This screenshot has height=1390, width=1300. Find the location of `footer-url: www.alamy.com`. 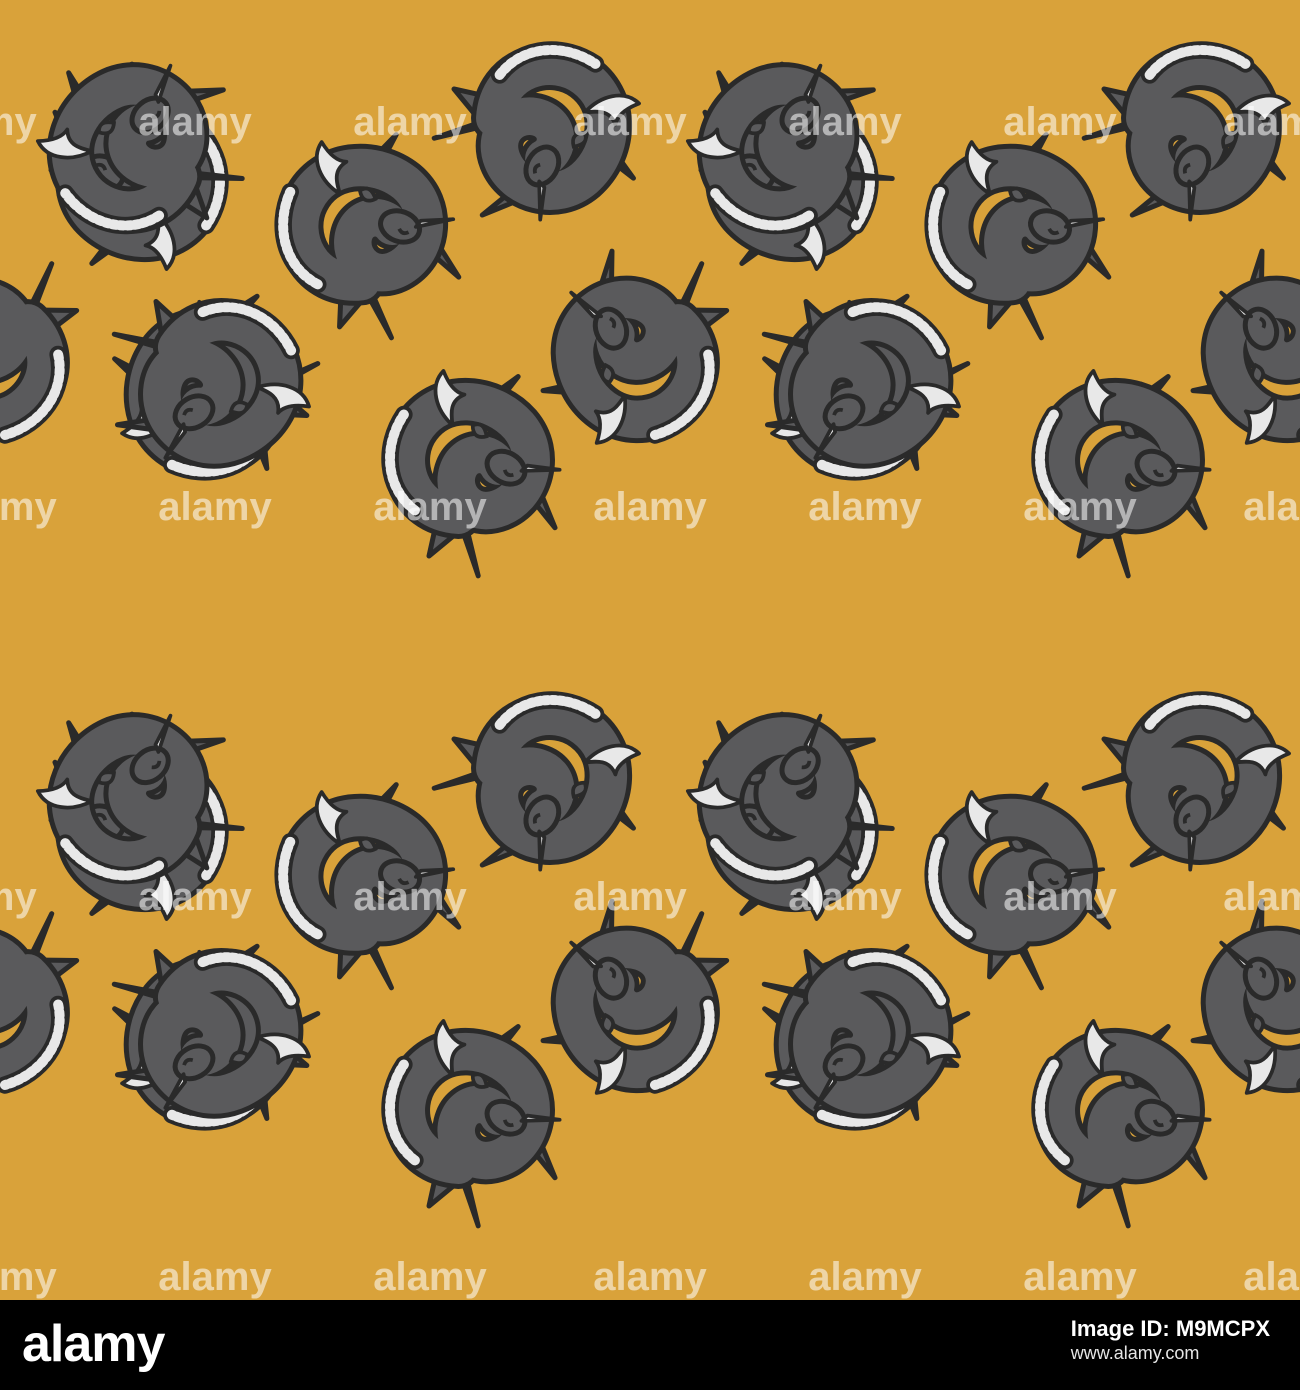

footer-url: www.alamy.com is located at coordinates (1135, 1353).